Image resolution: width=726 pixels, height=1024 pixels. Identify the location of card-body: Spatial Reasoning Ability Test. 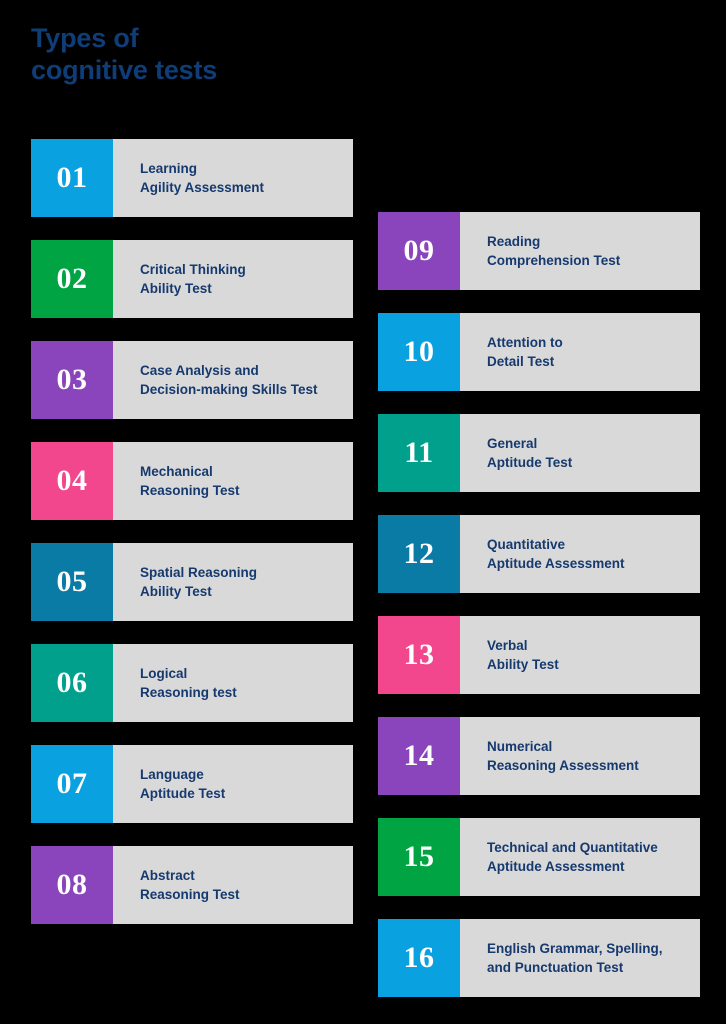
(233, 582).